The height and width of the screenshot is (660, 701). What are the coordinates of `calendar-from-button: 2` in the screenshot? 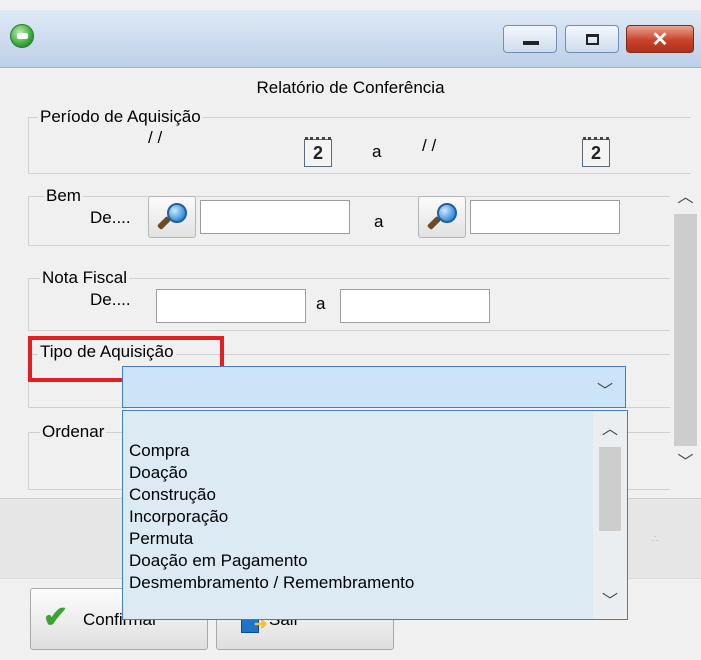 It's located at (318, 152).